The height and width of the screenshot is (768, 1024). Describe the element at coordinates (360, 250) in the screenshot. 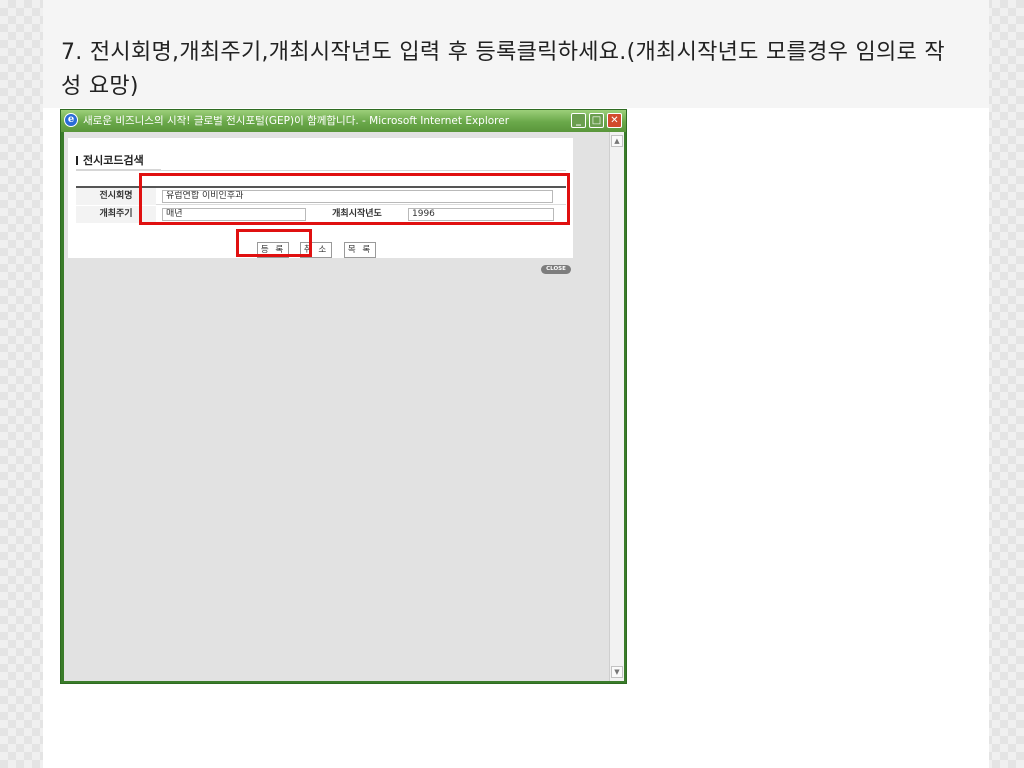

I see `list-button: 목 록` at that location.